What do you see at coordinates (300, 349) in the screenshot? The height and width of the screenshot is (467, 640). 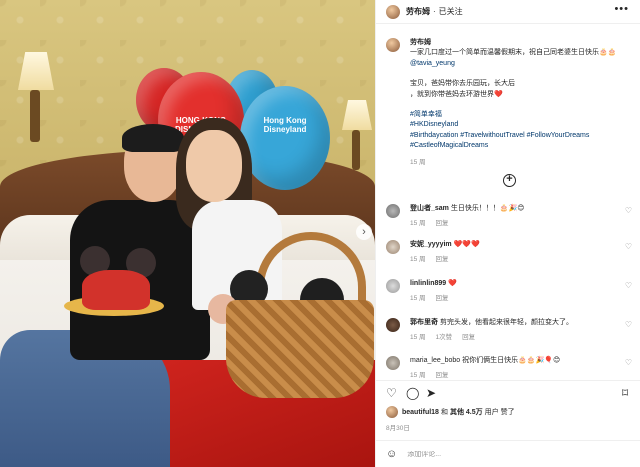 I see `gift-basket` at bounding box center [300, 349].